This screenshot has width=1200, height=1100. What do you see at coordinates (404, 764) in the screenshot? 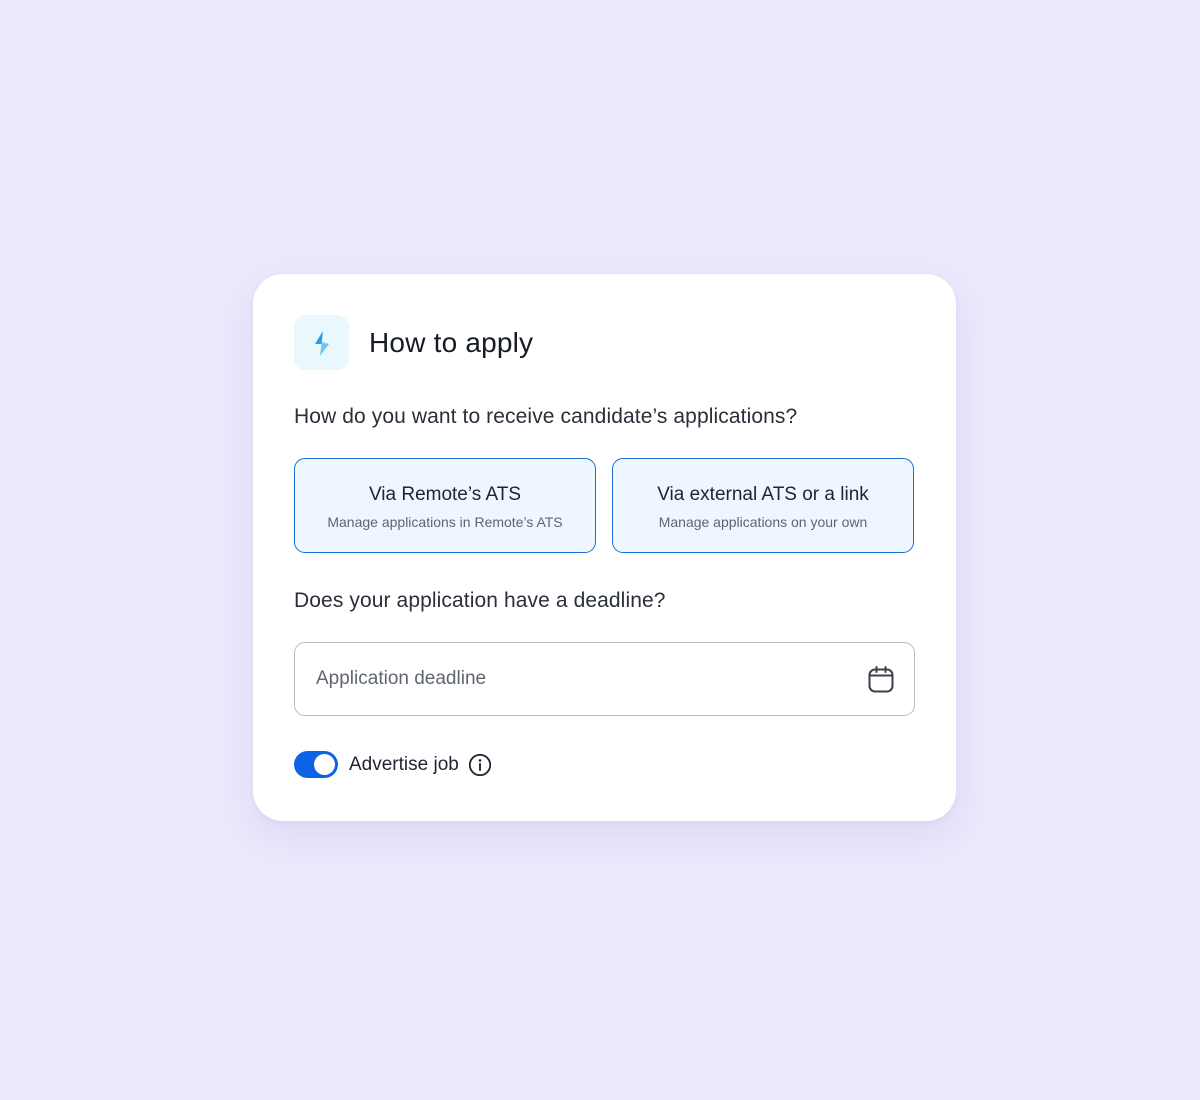
I see `advertise-job-label: Advertise job` at bounding box center [404, 764].